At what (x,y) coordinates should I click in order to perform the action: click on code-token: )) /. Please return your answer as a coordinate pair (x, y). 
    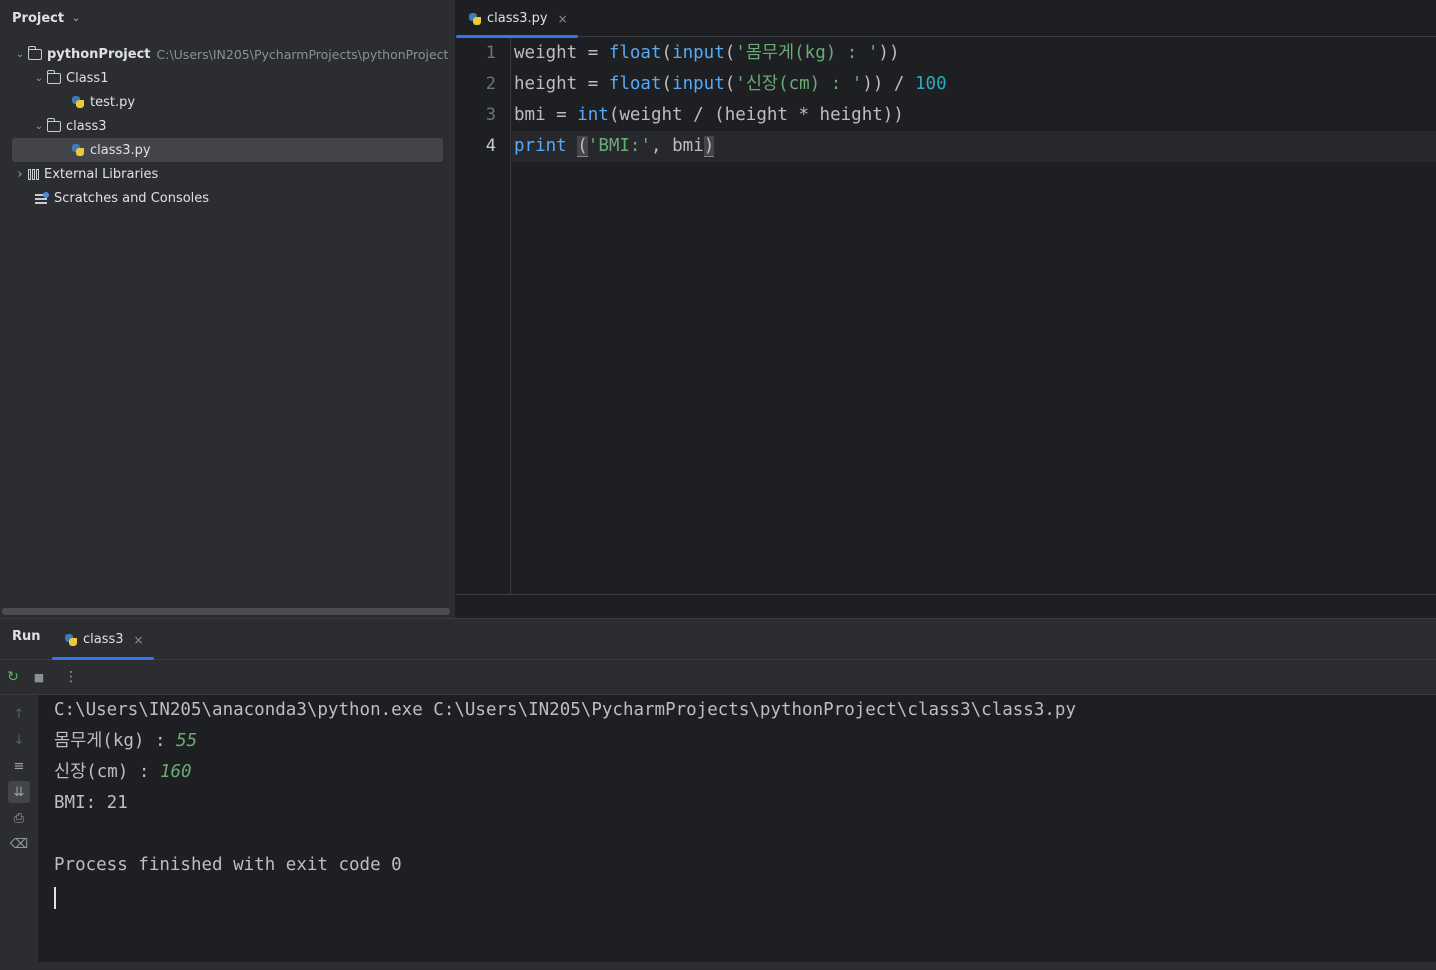
    Looking at the image, I should click on (889, 84).